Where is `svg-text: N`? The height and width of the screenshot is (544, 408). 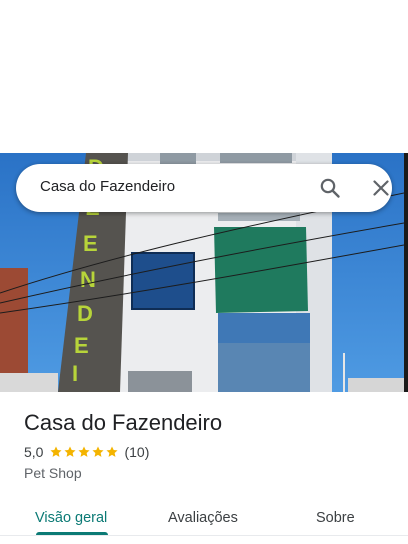 svg-text: N is located at coordinates (88, 279).